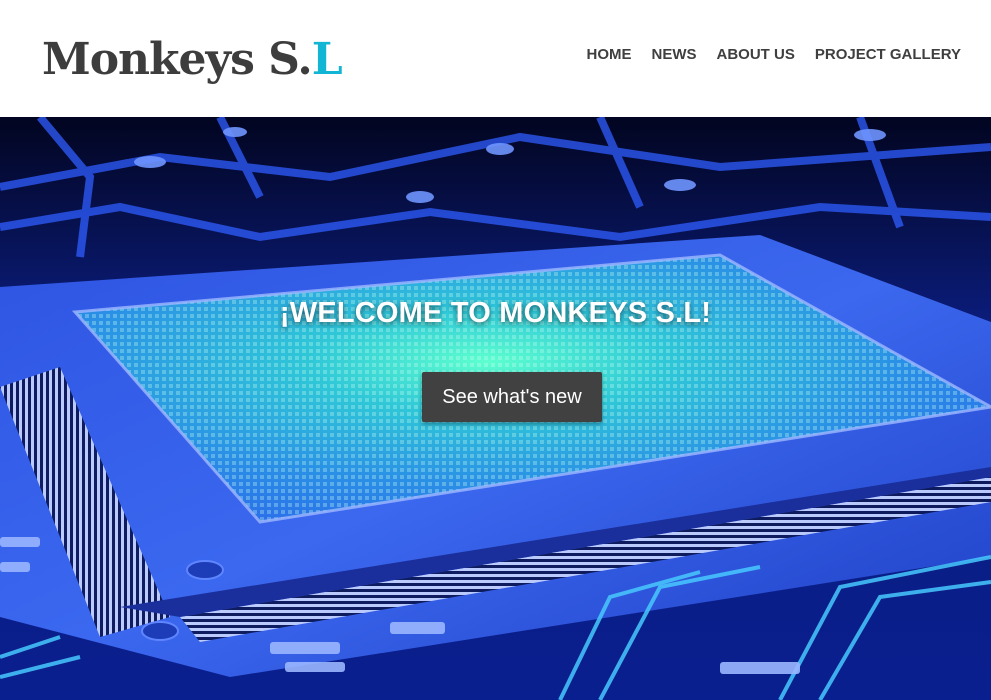  I want to click on site-logo: Monkeys S.L, so click(192, 60).